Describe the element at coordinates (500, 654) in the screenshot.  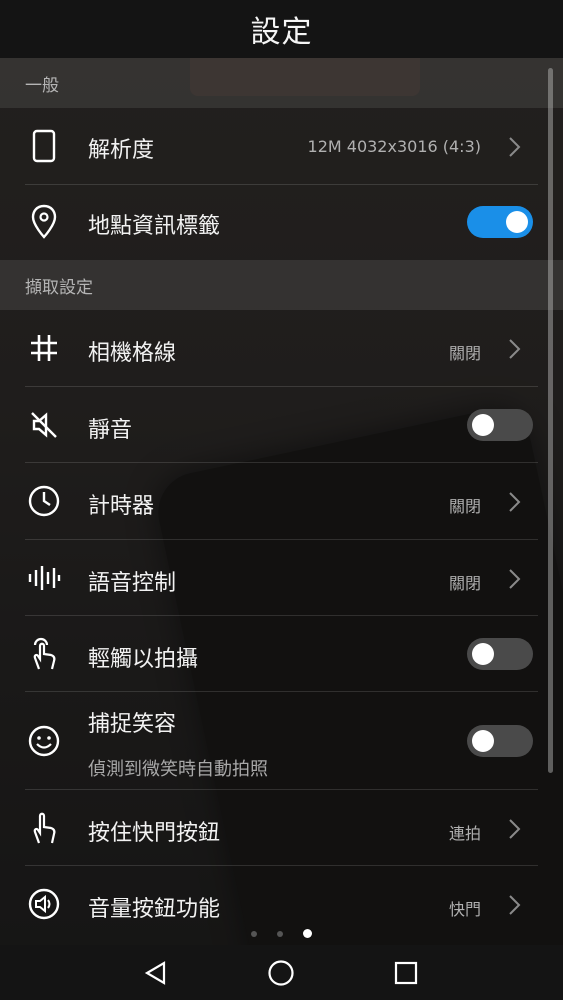
I see `touch-capture-toggle` at that location.